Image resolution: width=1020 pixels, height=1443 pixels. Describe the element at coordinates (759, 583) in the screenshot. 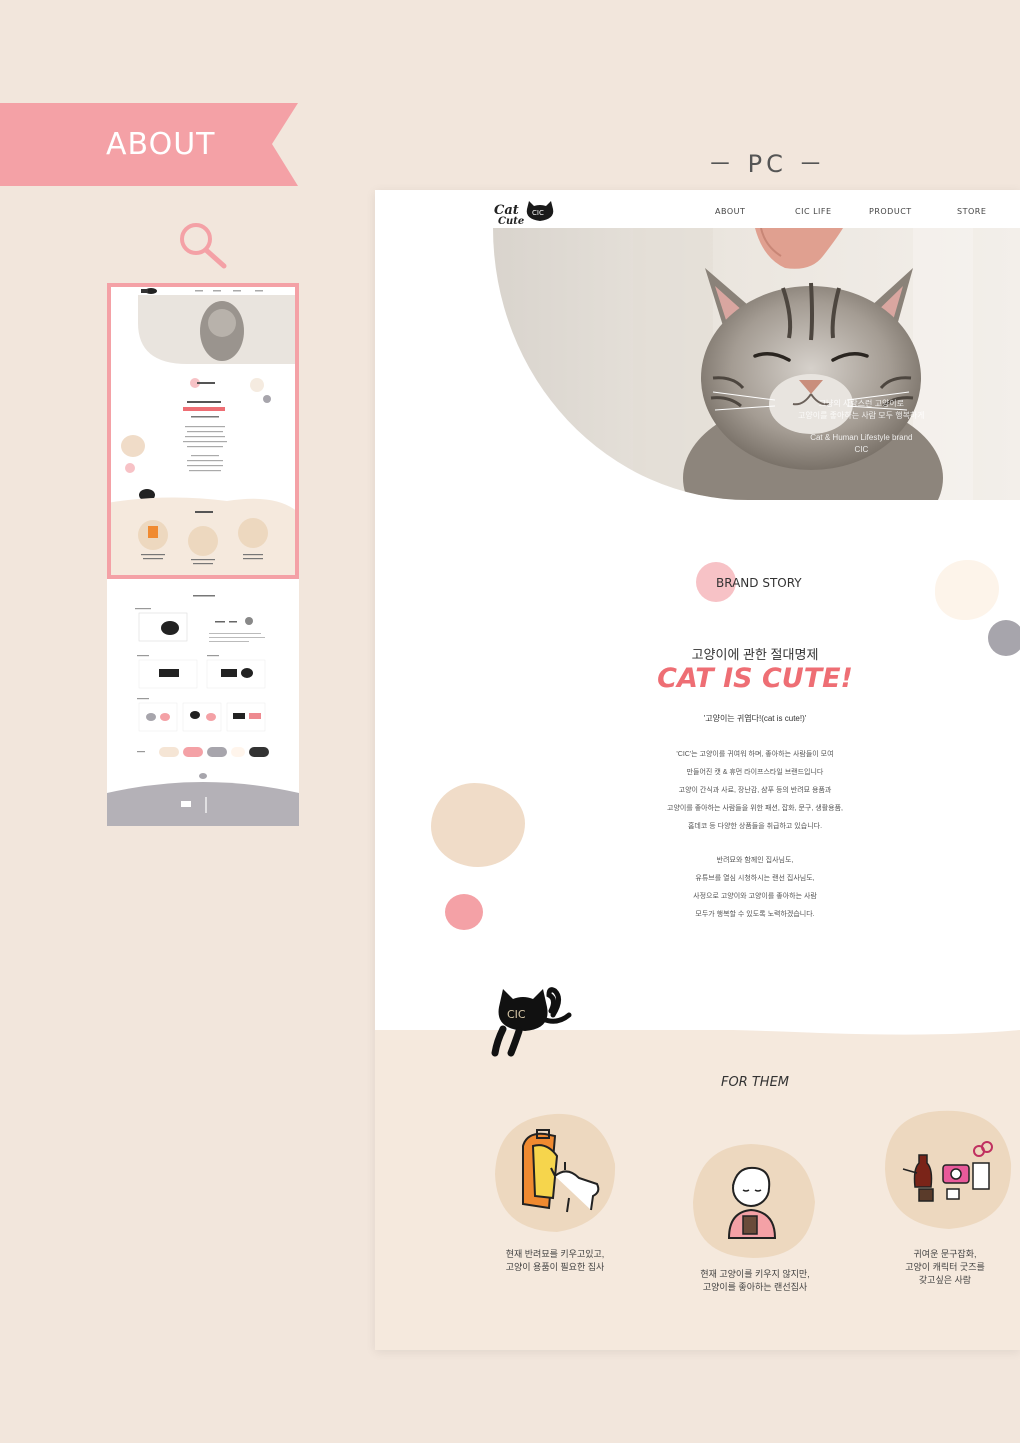

I see `brand-story-title: BRAND STORY` at that location.